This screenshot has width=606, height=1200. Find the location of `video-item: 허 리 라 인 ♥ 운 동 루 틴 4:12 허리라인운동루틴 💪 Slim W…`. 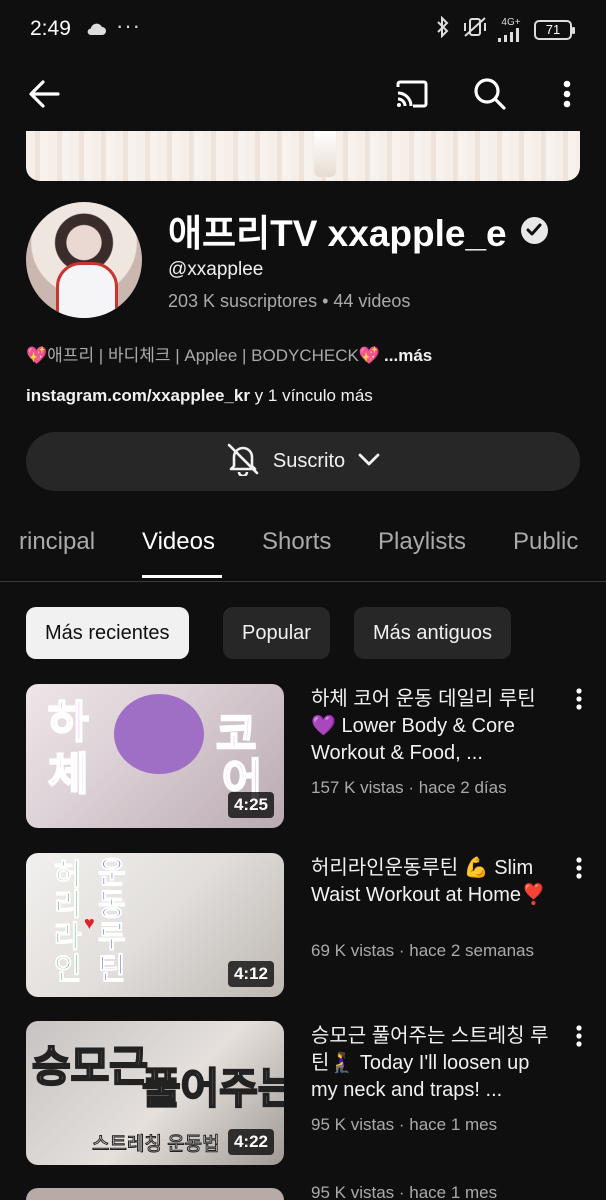

video-item: 허 리 라 인 ♥ 운 동 루 틴 4:12 허리라인운동루틴 💪 Slim W… is located at coordinates (303, 928).